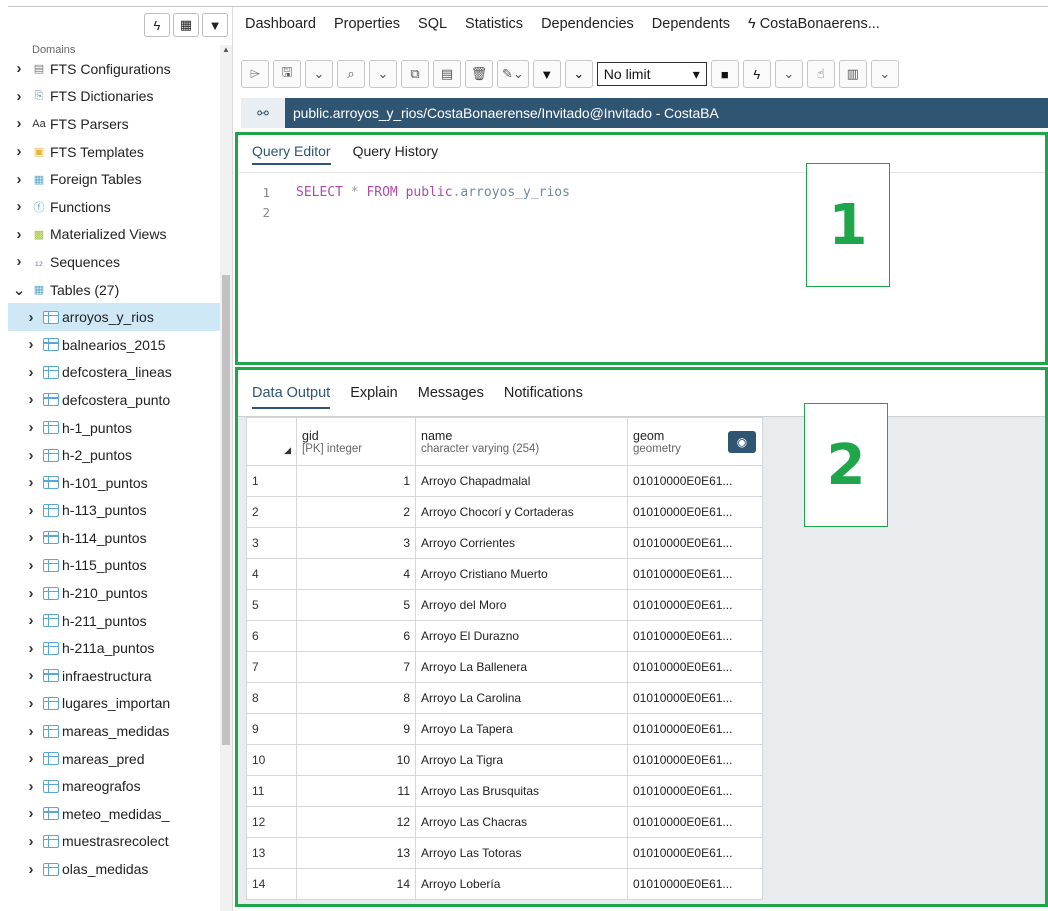 This screenshot has width=1048, height=911. What do you see at coordinates (691, 24) in the screenshot?
I see `tab-dependents: Dependents` at bounding box center [691, 24].